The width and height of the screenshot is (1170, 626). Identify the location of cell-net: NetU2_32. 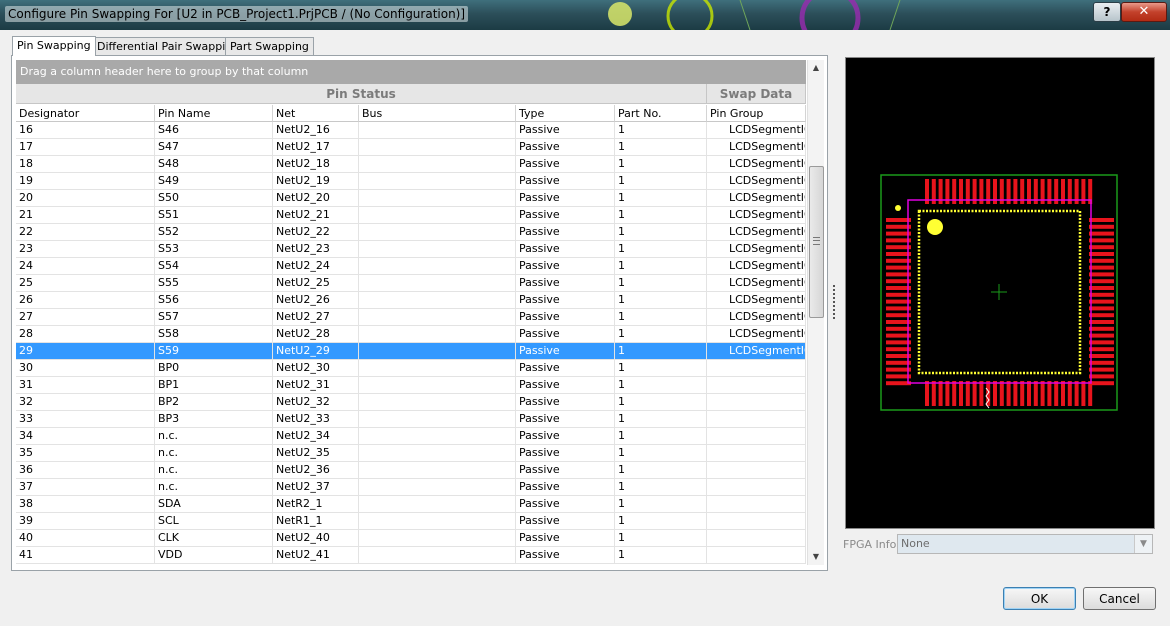
(316, 402).